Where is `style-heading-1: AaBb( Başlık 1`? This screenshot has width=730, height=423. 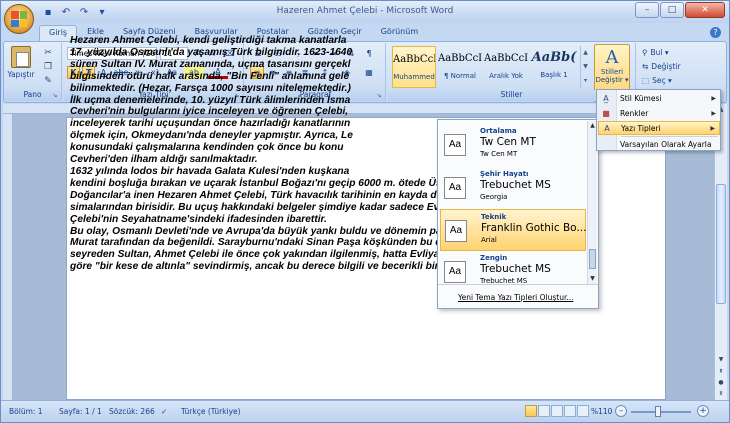 style-heading-1: AaBb( Başlık 1 is located at coordinates (554, 67).